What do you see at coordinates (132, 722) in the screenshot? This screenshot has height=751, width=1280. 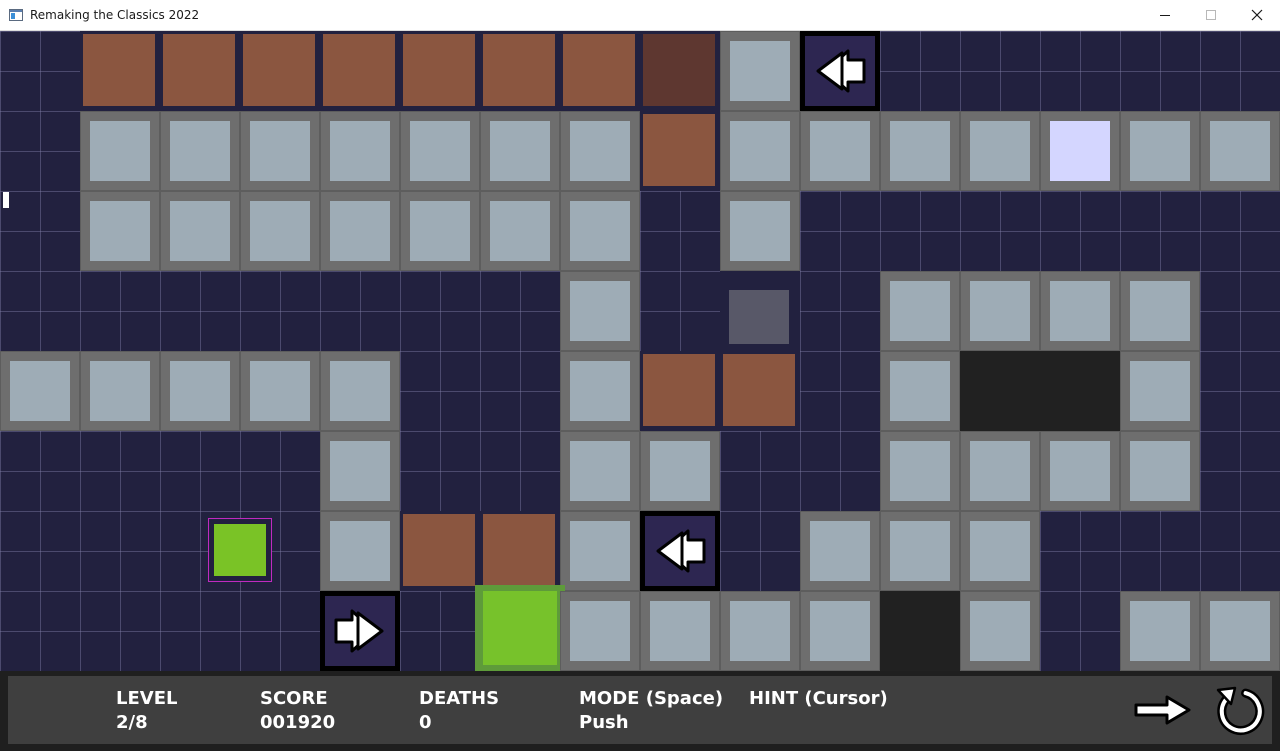 I see `level-value: 2/8` at bounding box center [132, 722].